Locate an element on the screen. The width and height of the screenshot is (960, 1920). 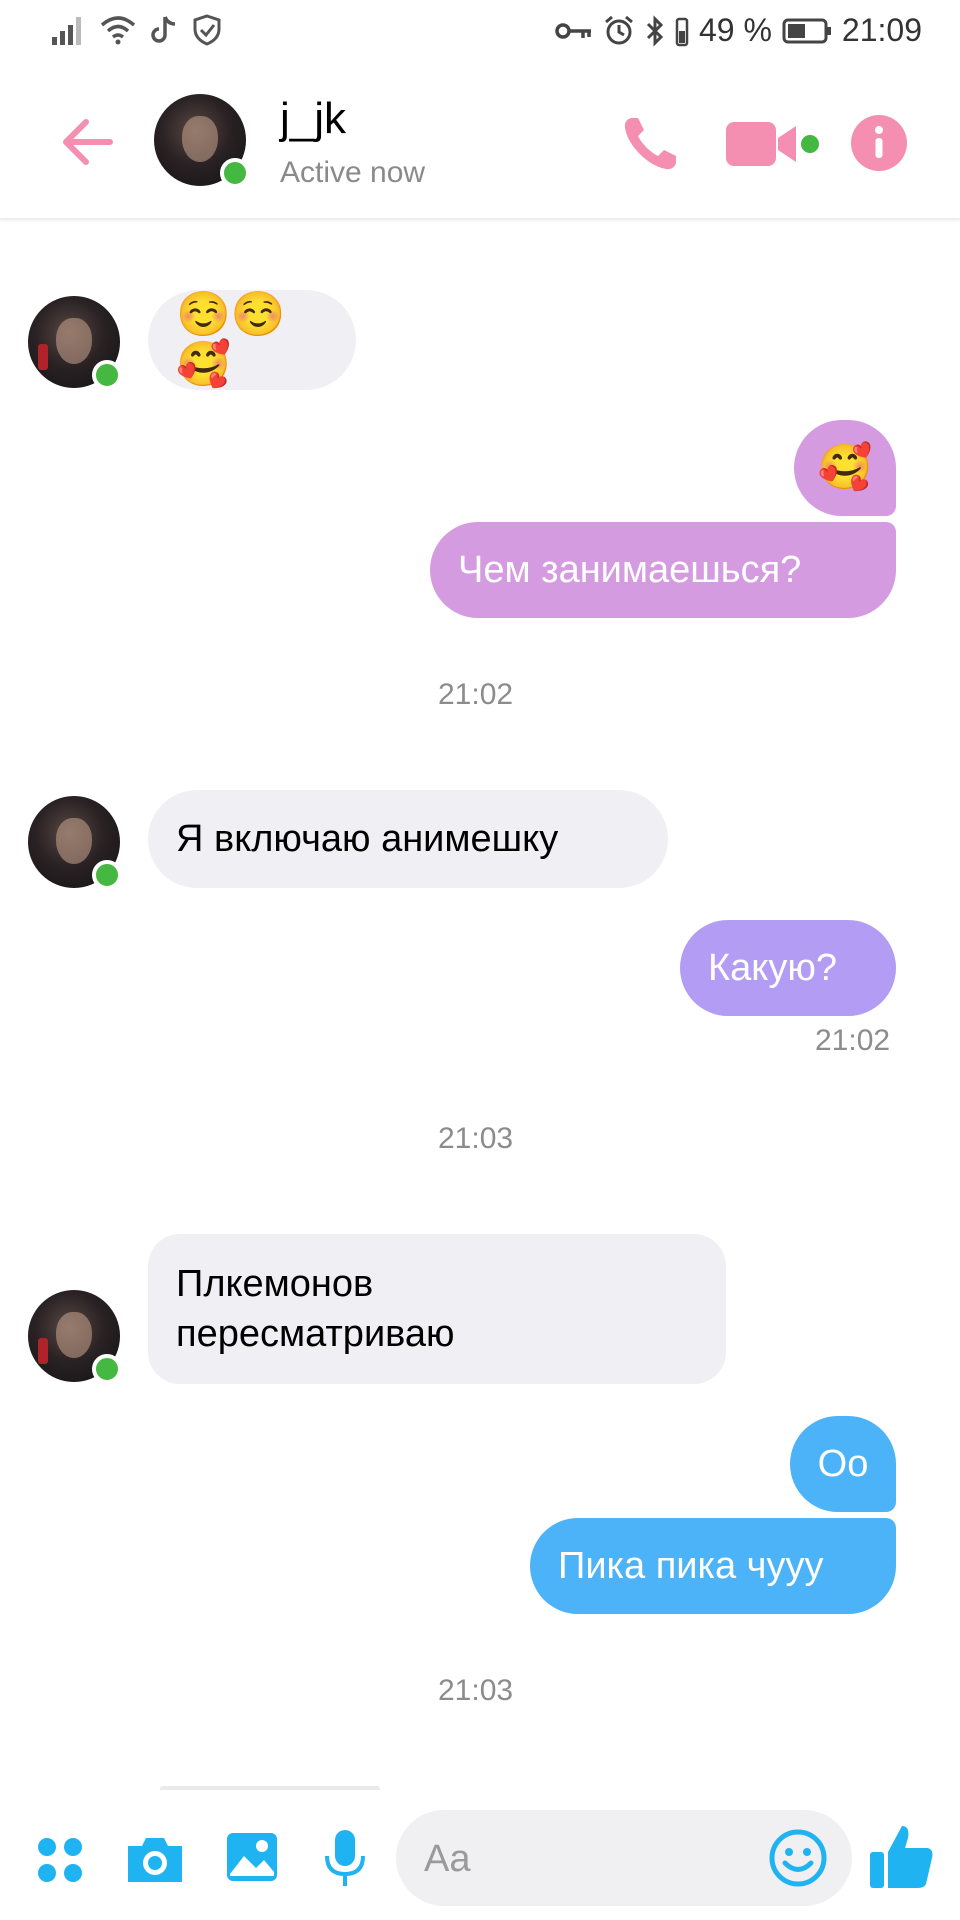
message-text: ☺️☺️🥰 is located at coordinates (231, 339).